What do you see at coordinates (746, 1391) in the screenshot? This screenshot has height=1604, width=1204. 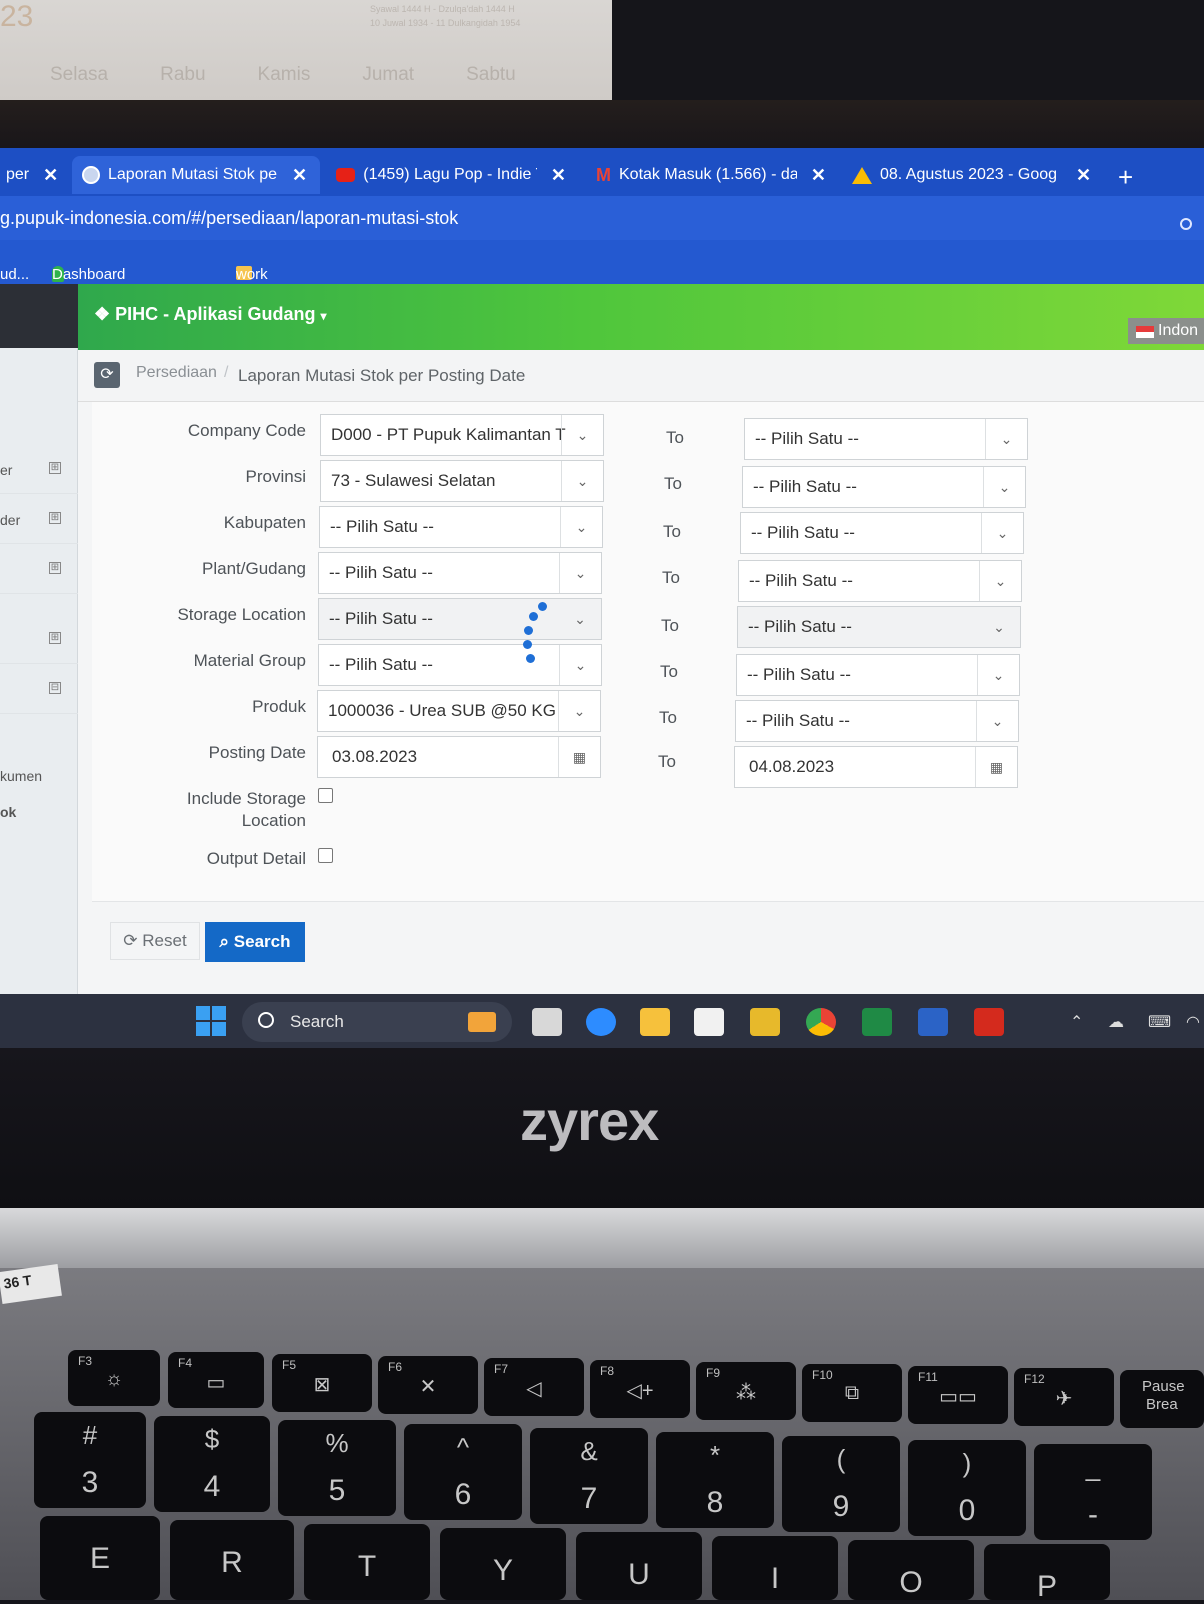 I see `key-f9: F9 ⁂` at bounding box center [746, 1391].